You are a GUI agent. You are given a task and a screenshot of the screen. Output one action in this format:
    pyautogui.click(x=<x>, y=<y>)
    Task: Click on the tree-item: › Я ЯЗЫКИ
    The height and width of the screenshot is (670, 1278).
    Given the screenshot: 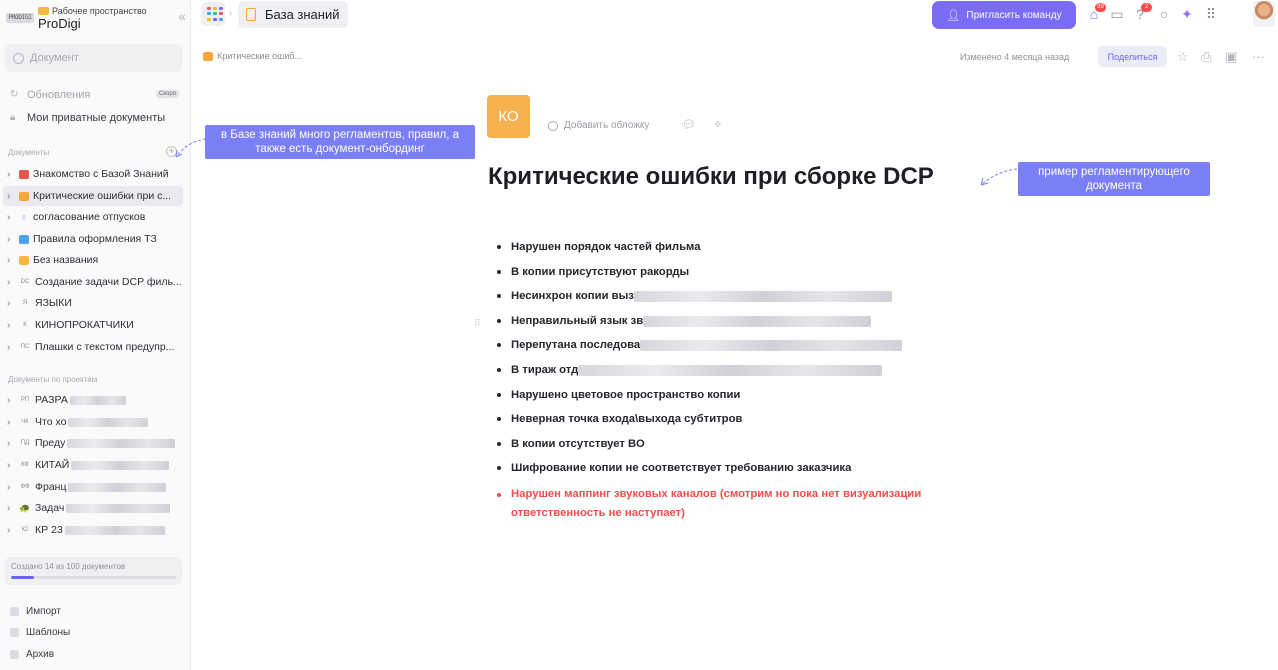 What is the action you would take?
    pyautogui.click(x=93, y=303)
    